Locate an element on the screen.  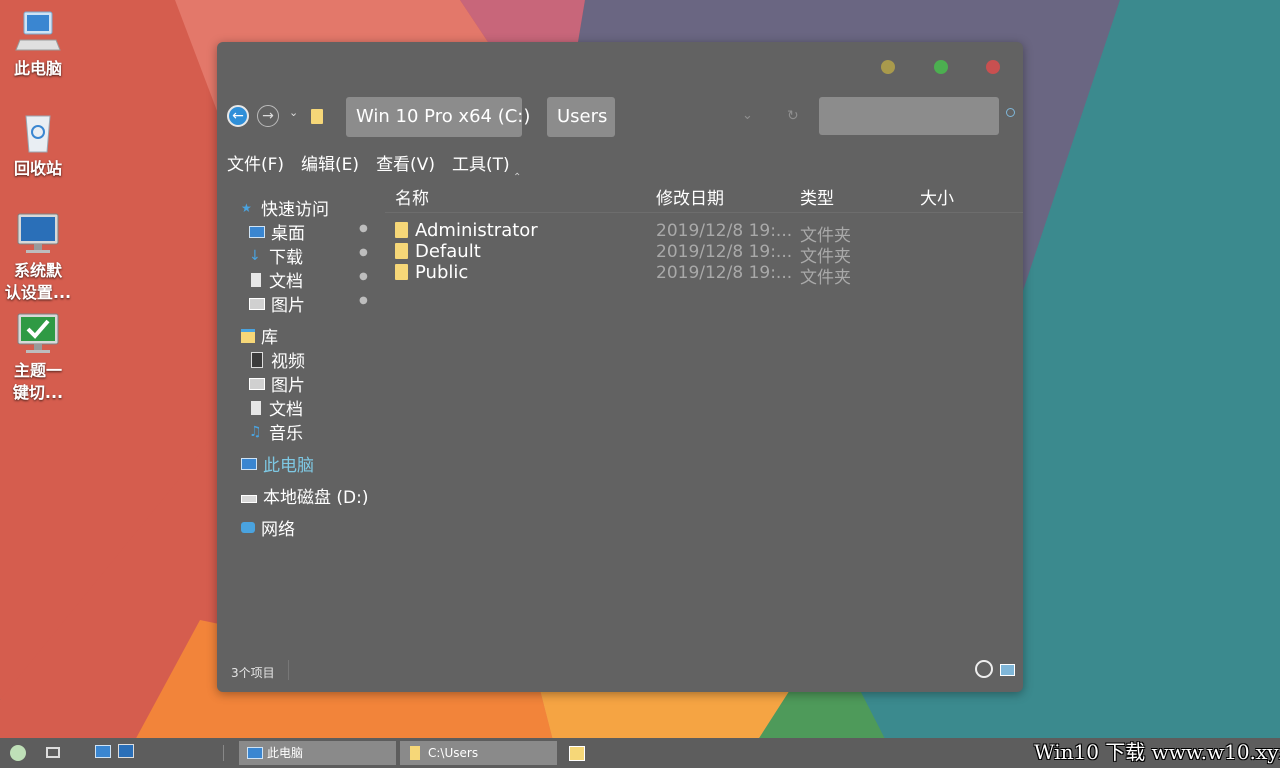
forward-button: → is located at coordinates (268, 116).